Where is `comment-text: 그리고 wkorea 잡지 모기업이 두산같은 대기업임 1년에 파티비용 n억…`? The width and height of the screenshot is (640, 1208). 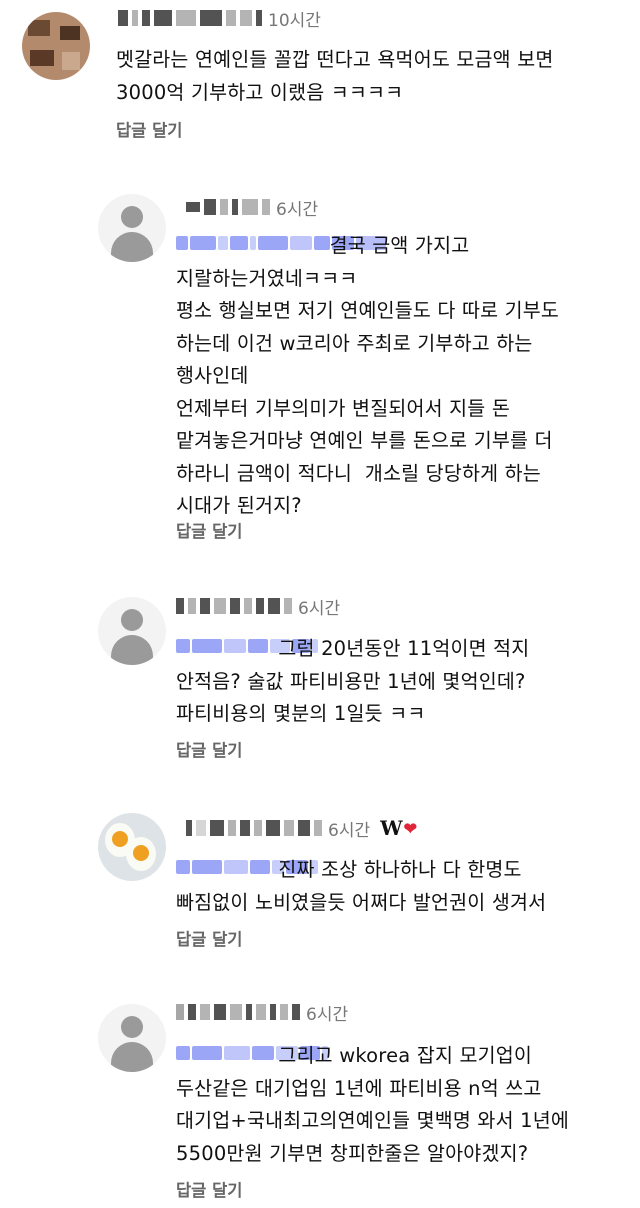
comment-text: 그리고 wkorea 잡지 모기업이 두산같은 대기업임 1년에 파티비용 n억… is located at coordinates (373, 1104).